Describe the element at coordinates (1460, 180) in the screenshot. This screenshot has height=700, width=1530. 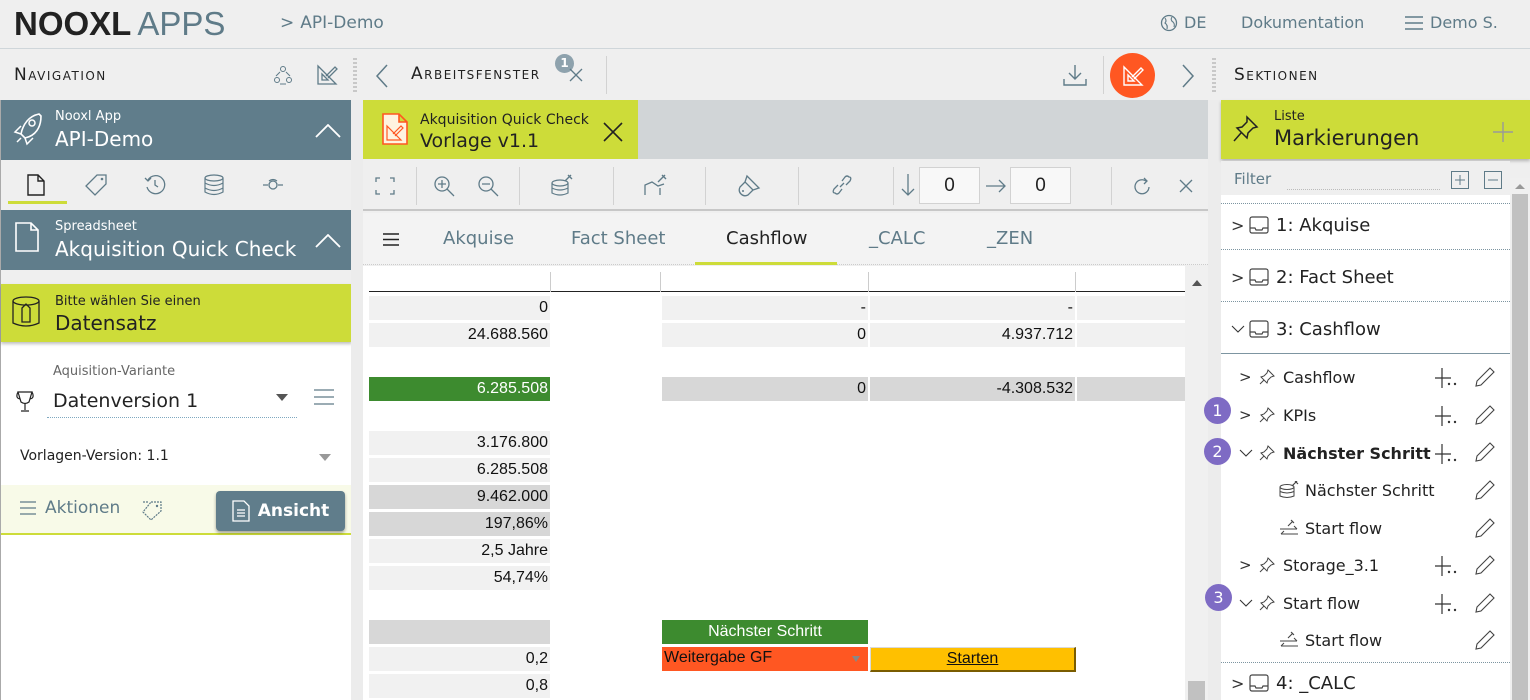
I see `expand-all-icon` at that location.